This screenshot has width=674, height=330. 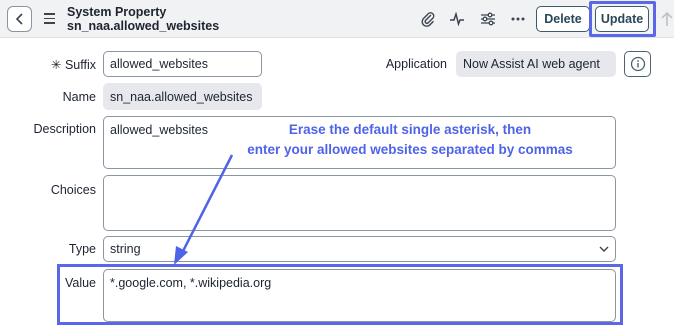 I want to click on application-label: Application, so click(x=416, y=64).